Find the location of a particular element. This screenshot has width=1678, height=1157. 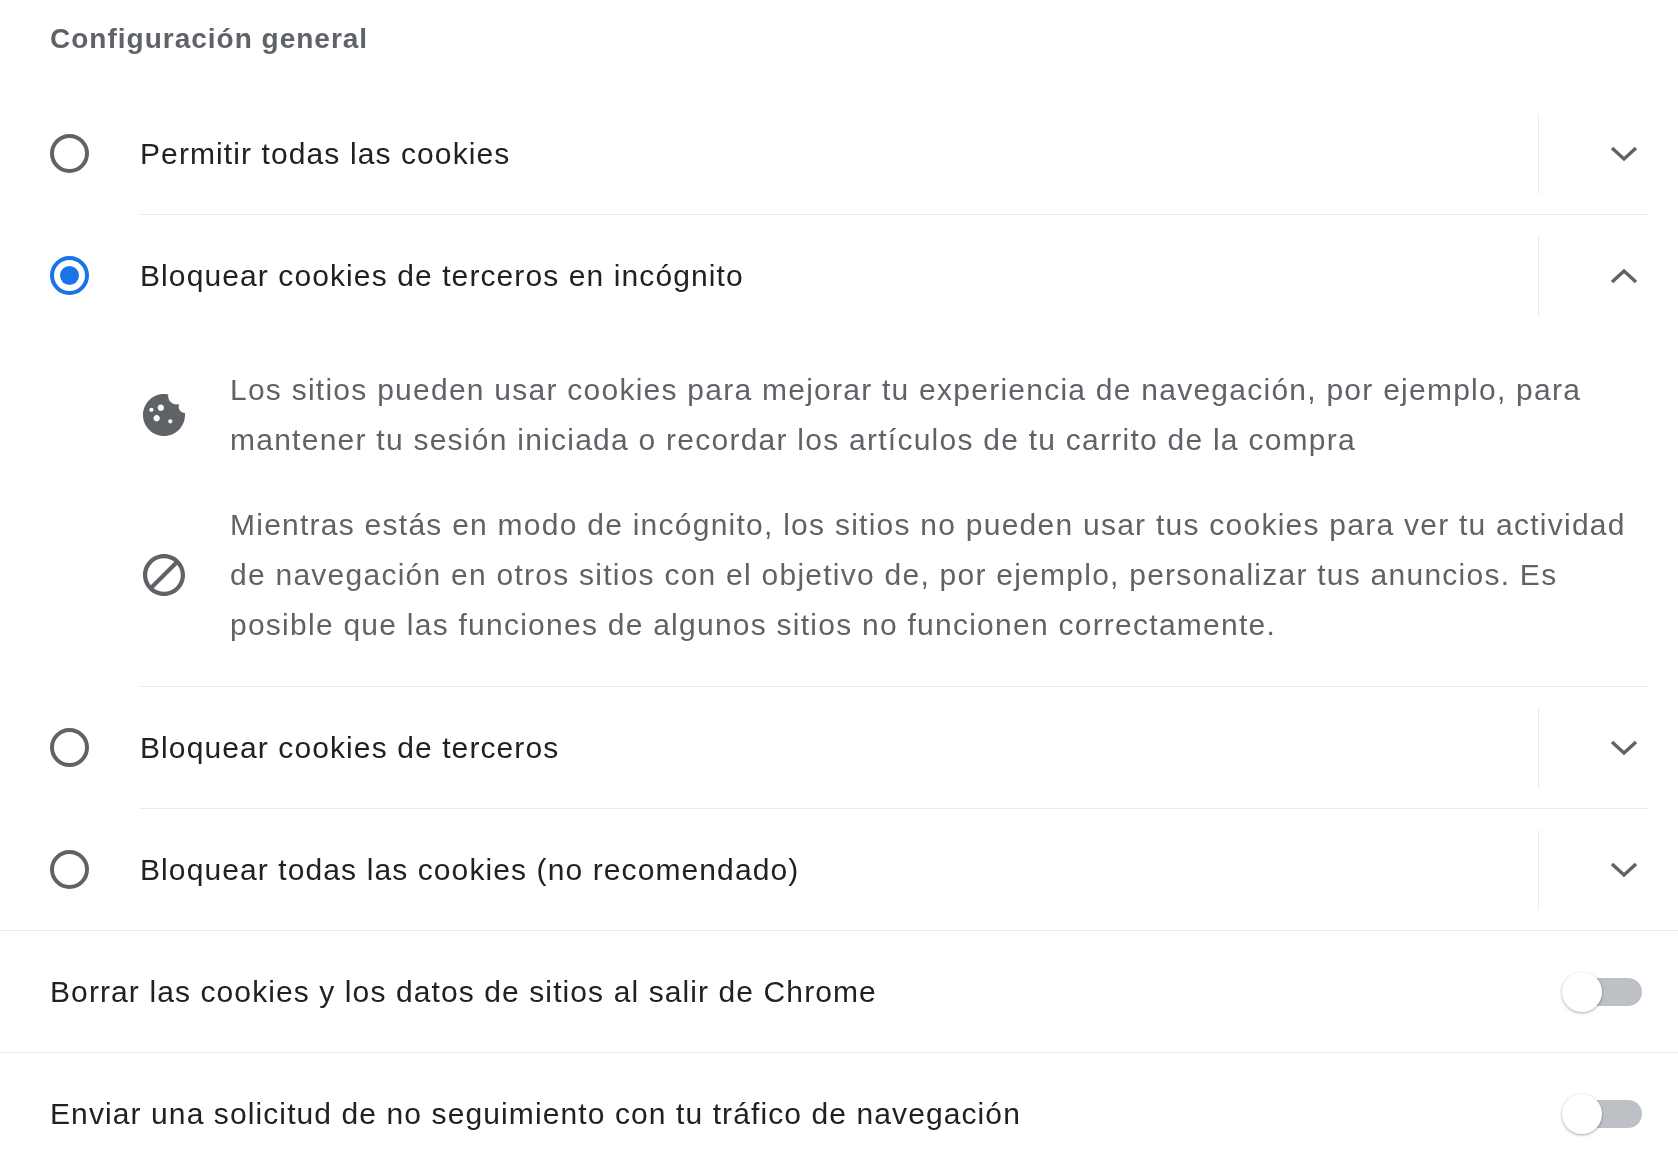

setting-label: Enviar una solicitud de no seguimiento con tu tráfico de navegación is located at coordinates (806, 1113).